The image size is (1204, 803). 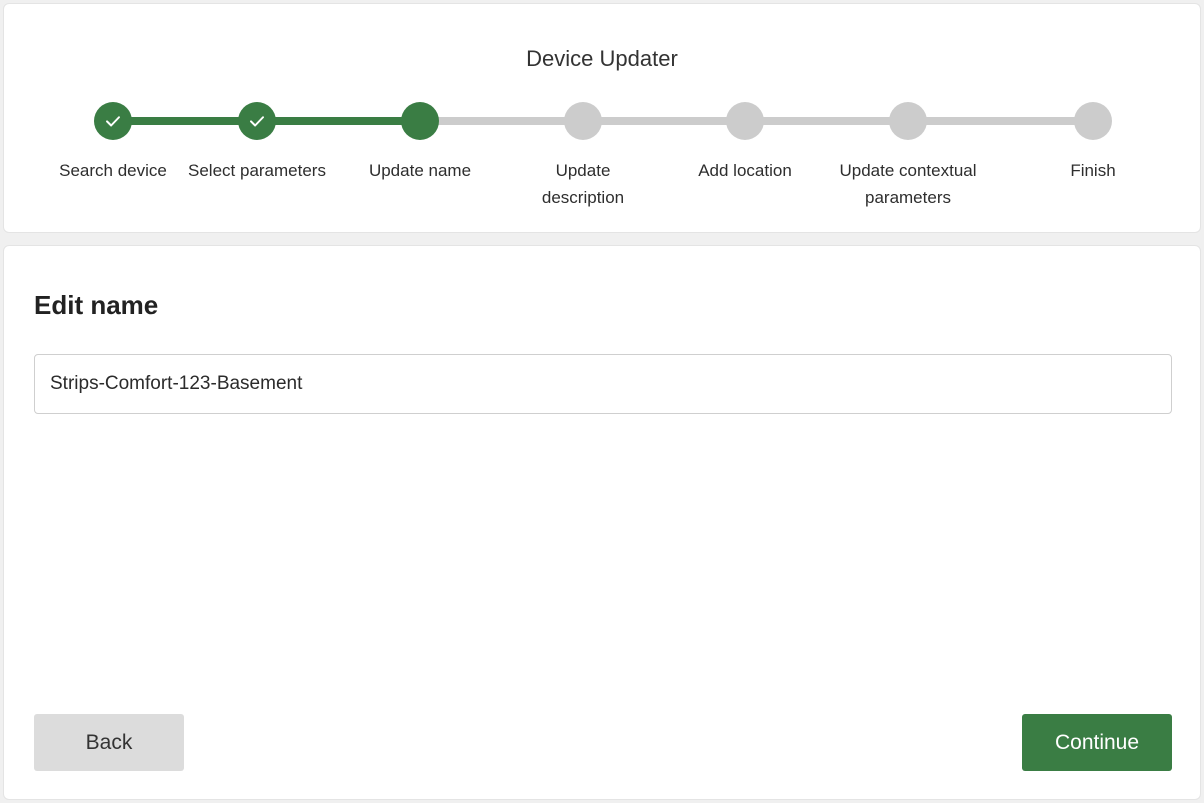 I want to click on step-6-label: Update contextual parameters, so click(x=908, y=184).